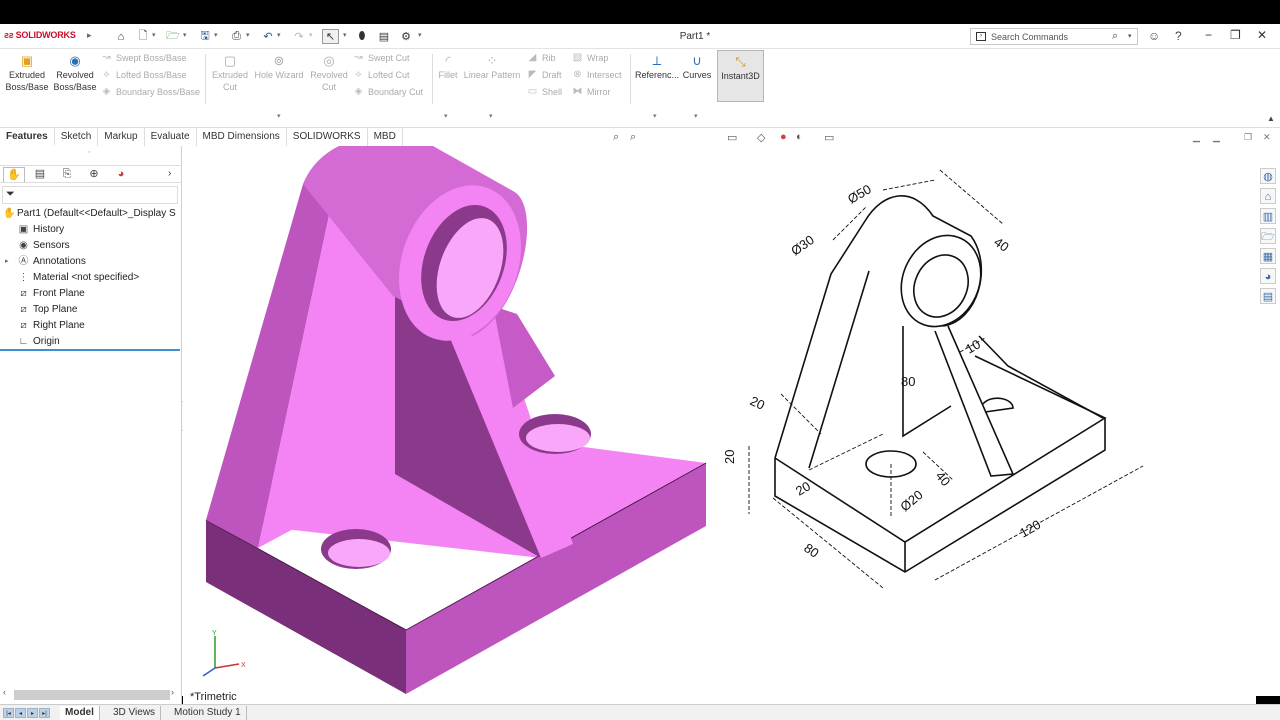 This screenshot has width=1280, height=720. I want to click on menu-expand-icon: ▸, so click(89, 35).